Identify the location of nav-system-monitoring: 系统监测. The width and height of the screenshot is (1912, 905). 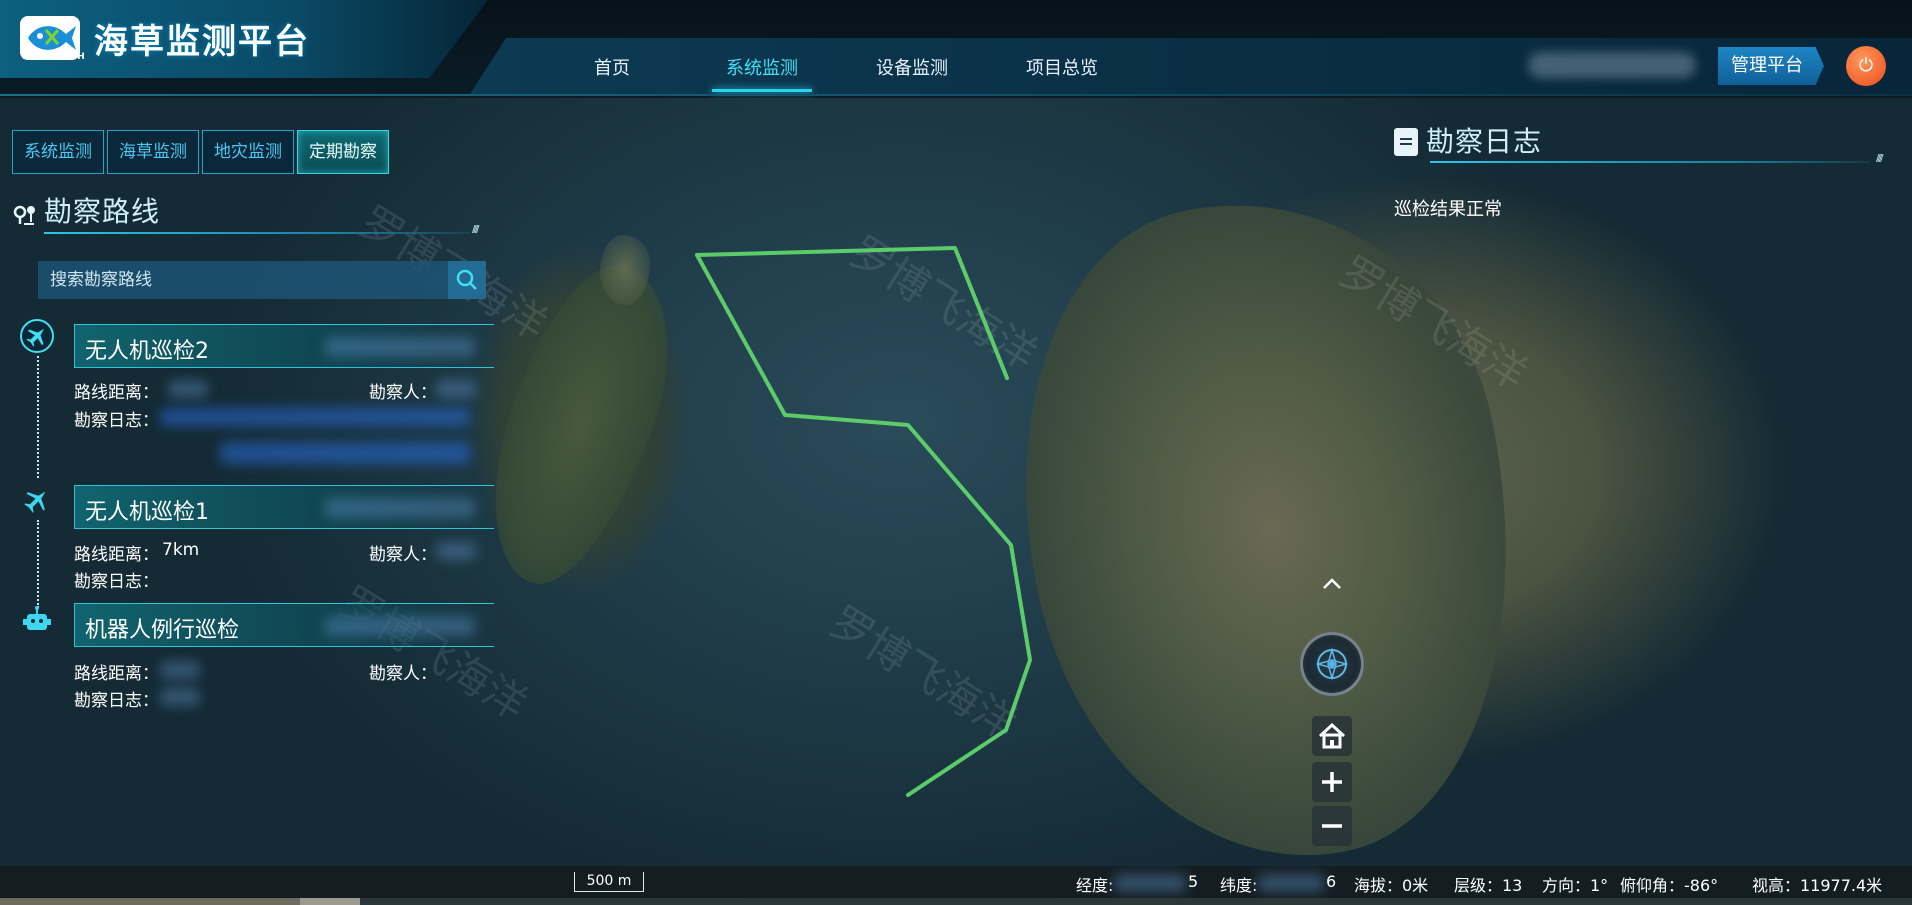
(762, 67).